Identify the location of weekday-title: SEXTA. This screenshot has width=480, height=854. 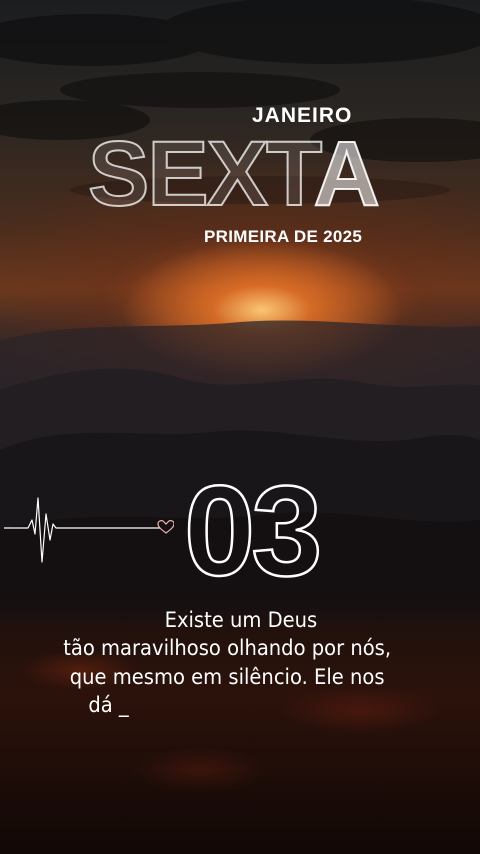
(234, 174).